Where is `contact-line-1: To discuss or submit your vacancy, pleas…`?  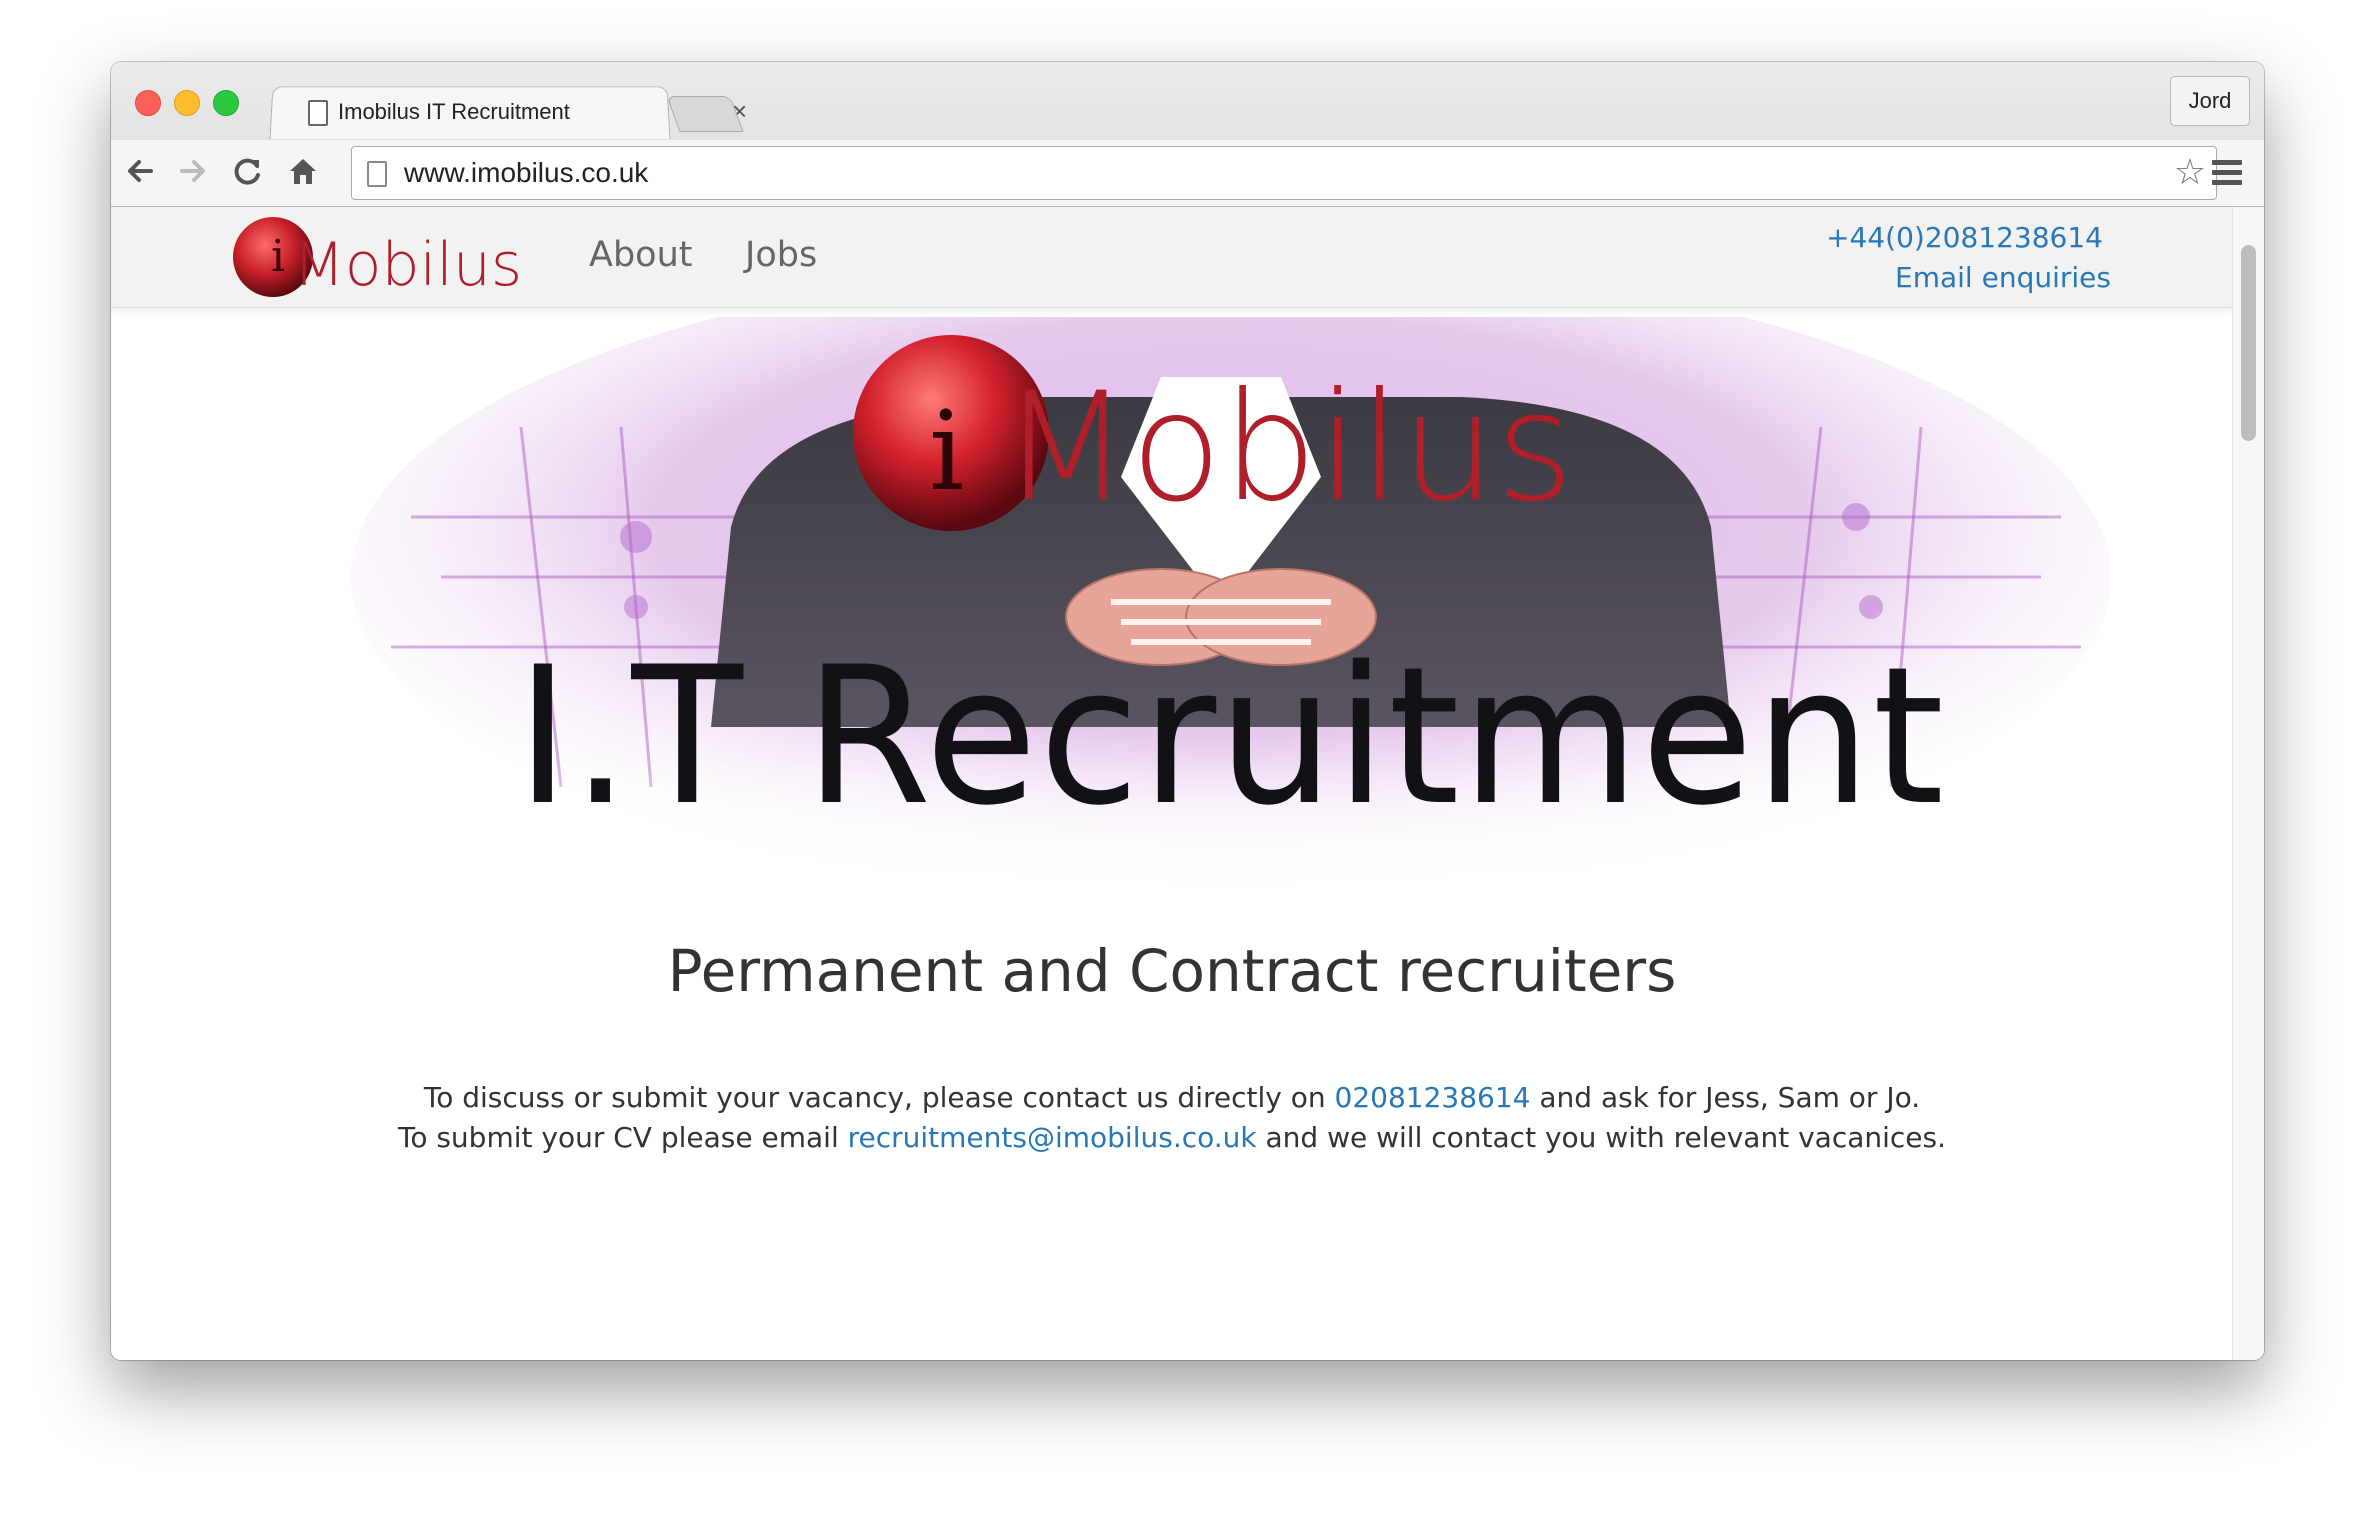 contact-line-1: To discuss or submit your vacancy, pleas… is located at coordinates (1172, 1097).